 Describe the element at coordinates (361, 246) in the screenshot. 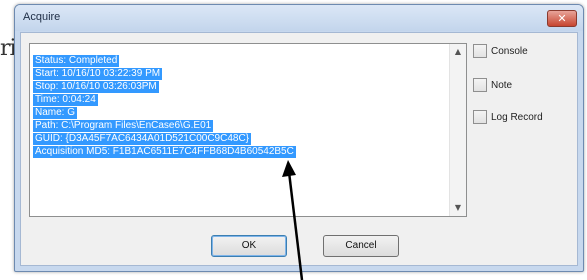

I see `cancel-button: Cancel` at that location.